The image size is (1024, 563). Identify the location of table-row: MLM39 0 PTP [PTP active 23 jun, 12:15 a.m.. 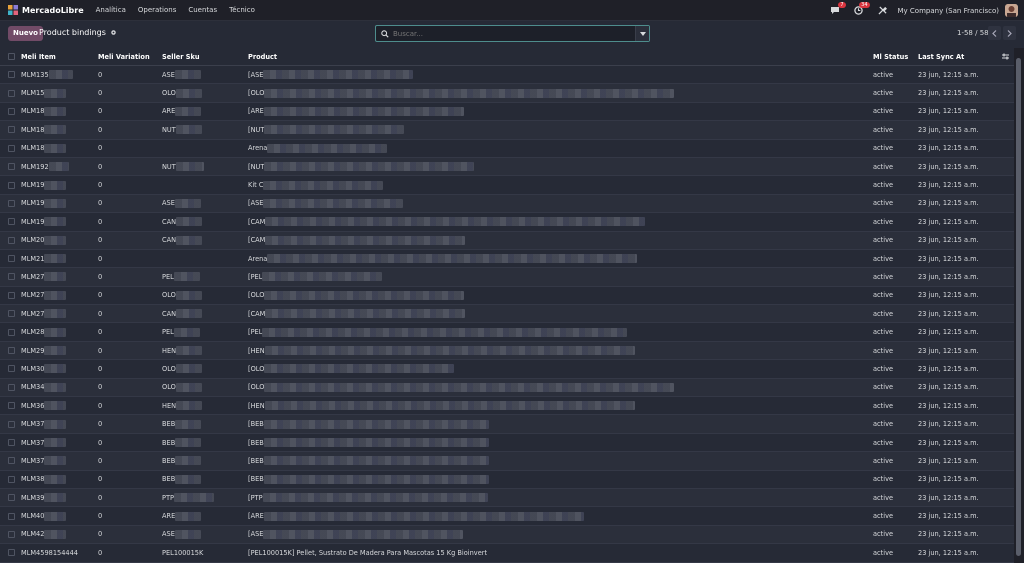
(507, 498).